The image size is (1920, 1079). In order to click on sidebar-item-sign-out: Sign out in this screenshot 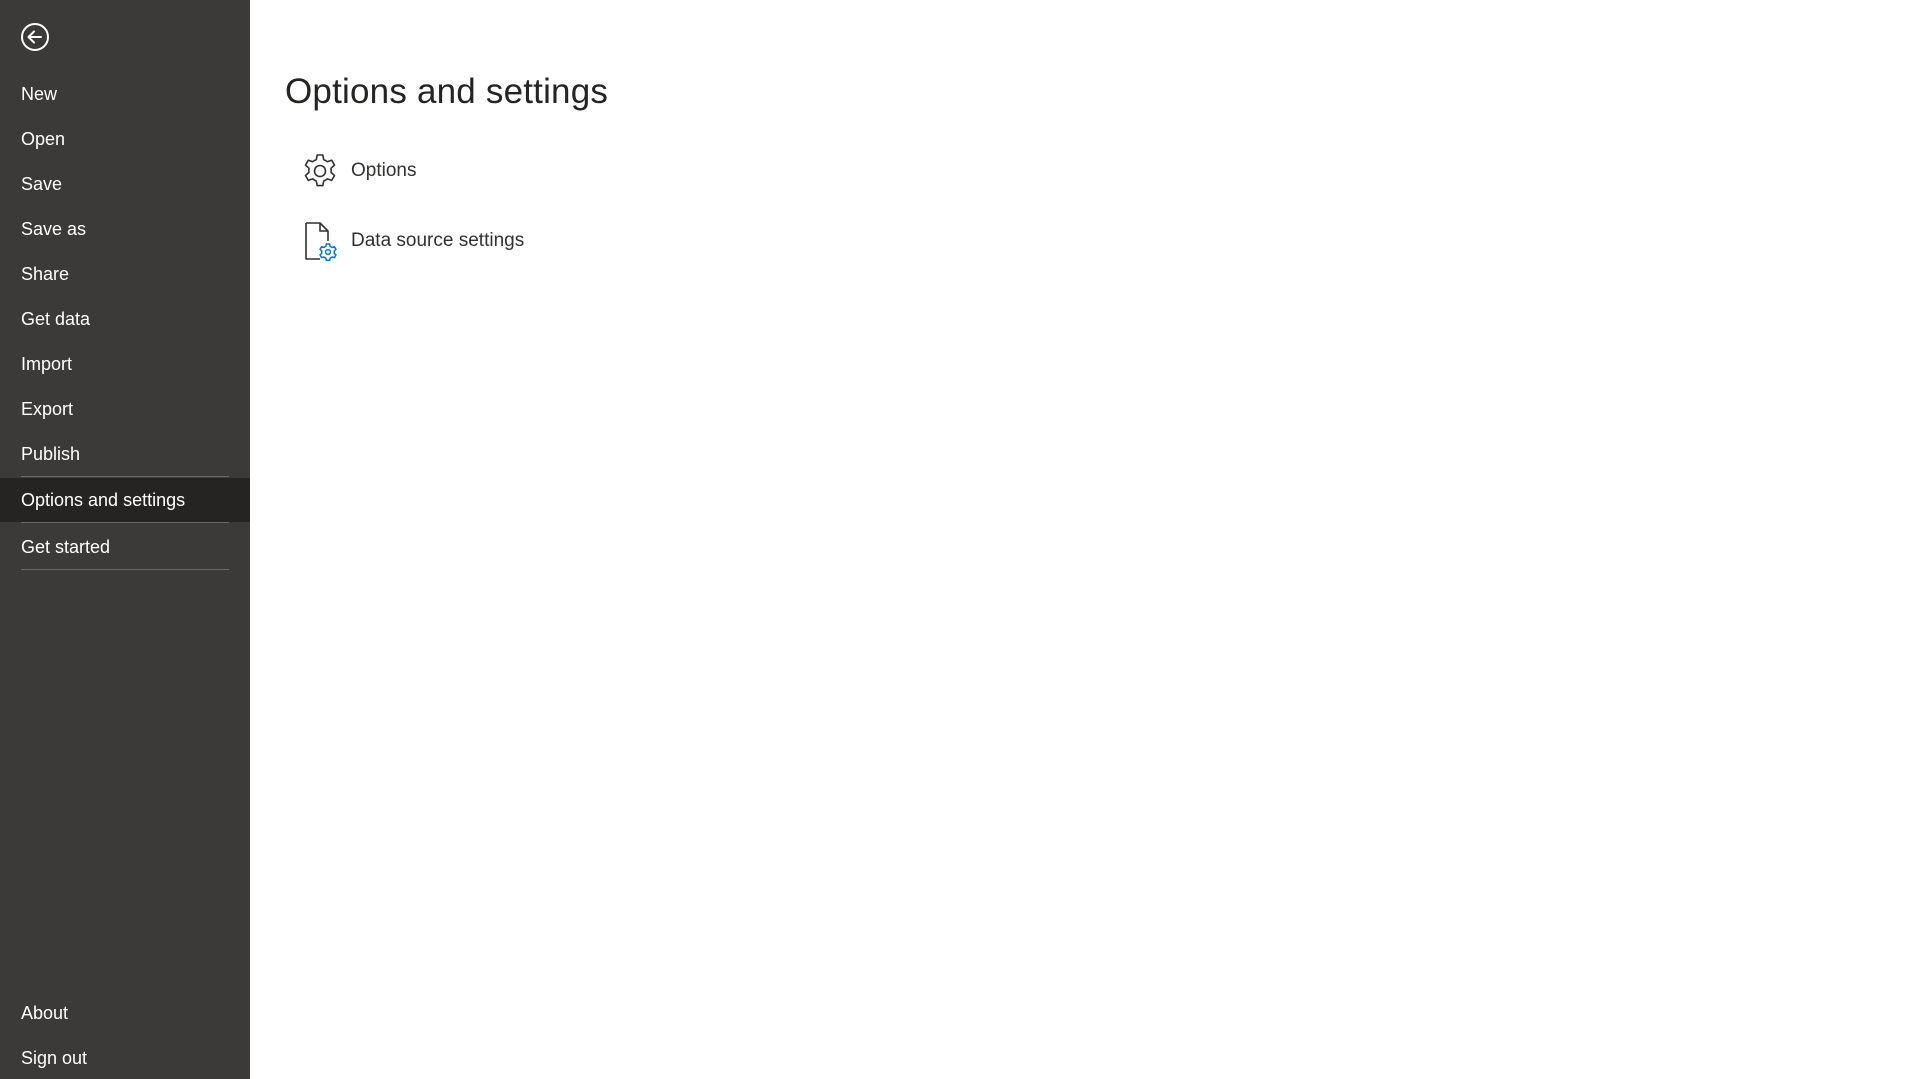, I will do `click(125, 1057)`.